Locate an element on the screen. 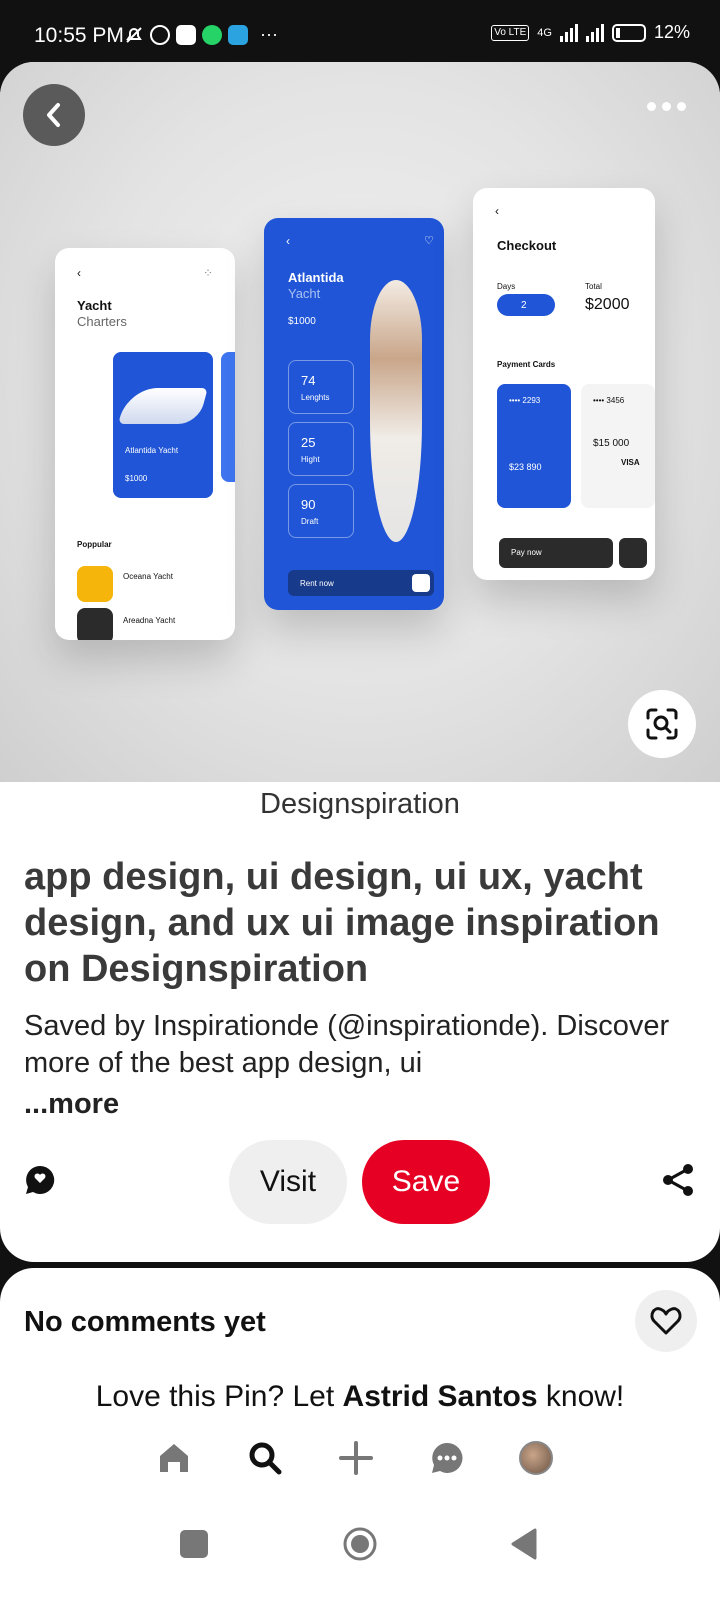 Image resolution: width=720 pixels, height=1600 pixels. mock-yacht-image is located at coordinates (163, 406).